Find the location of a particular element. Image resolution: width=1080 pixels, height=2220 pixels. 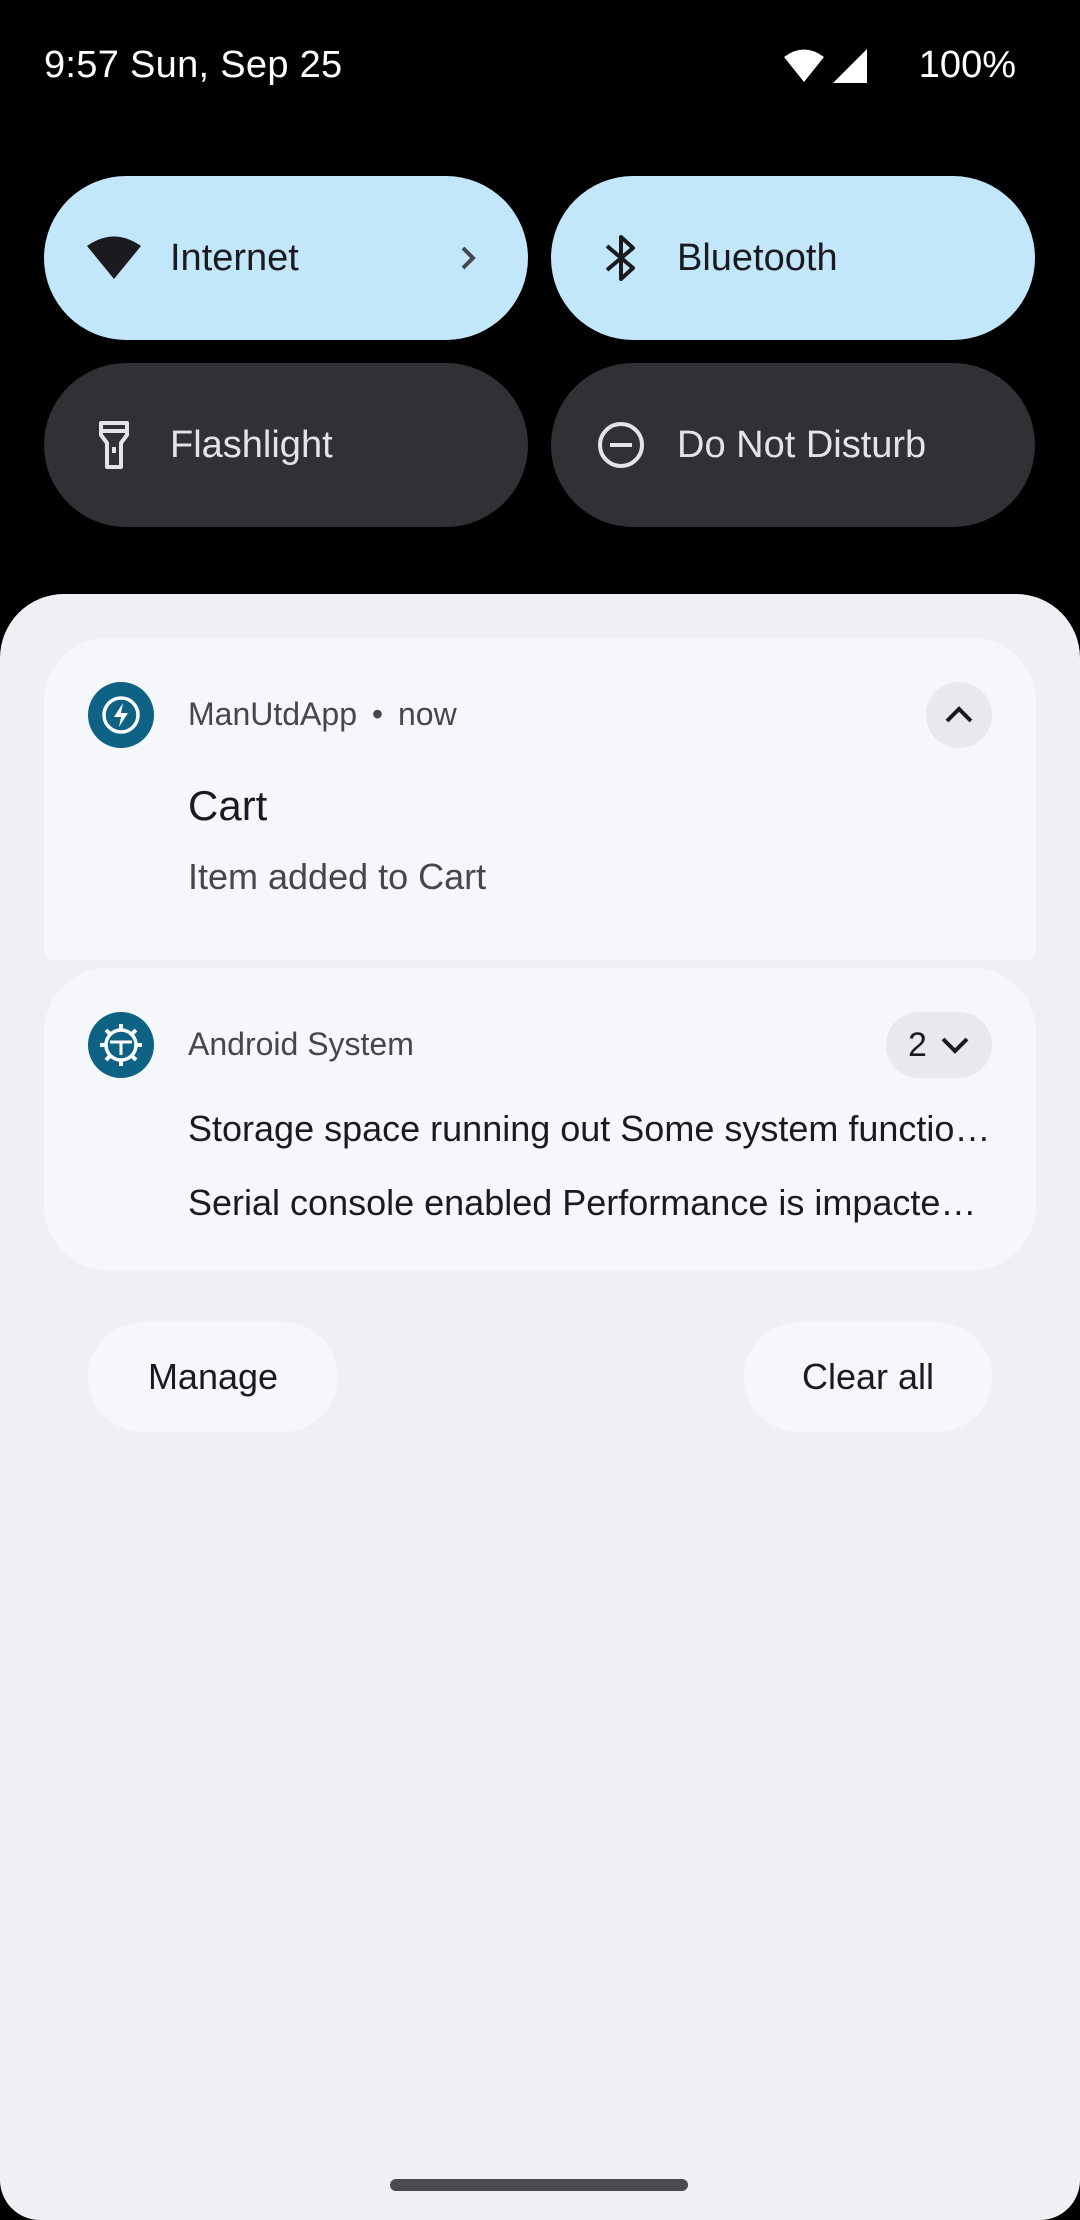

bluetooth-icon is located at coordinates (621, 258).